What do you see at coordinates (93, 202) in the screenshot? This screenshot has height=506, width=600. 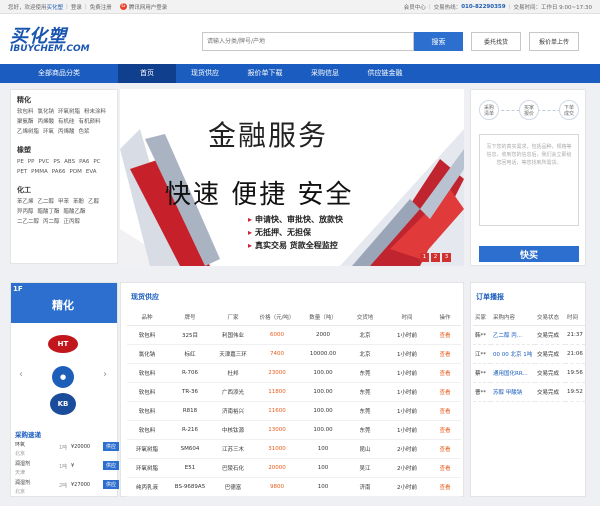 I see `category-link: 乙醇` at bounding box center [93, 202].